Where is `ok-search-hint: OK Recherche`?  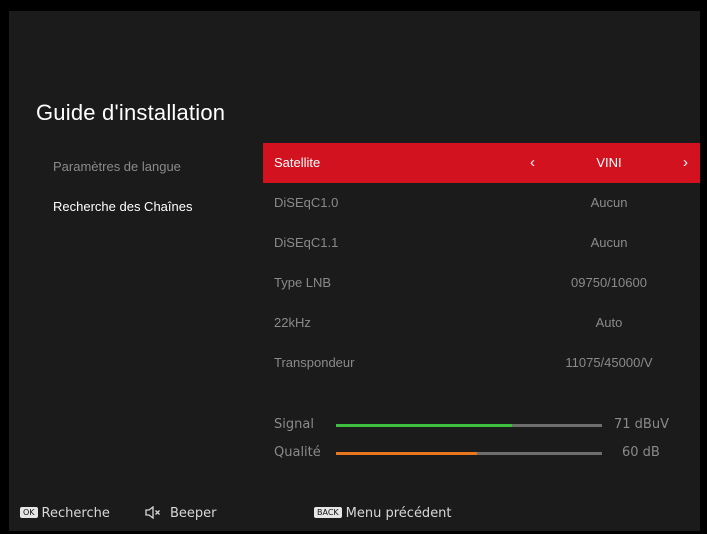
ok-search-hint: OK Recherche is located at coordinates (65, 513).